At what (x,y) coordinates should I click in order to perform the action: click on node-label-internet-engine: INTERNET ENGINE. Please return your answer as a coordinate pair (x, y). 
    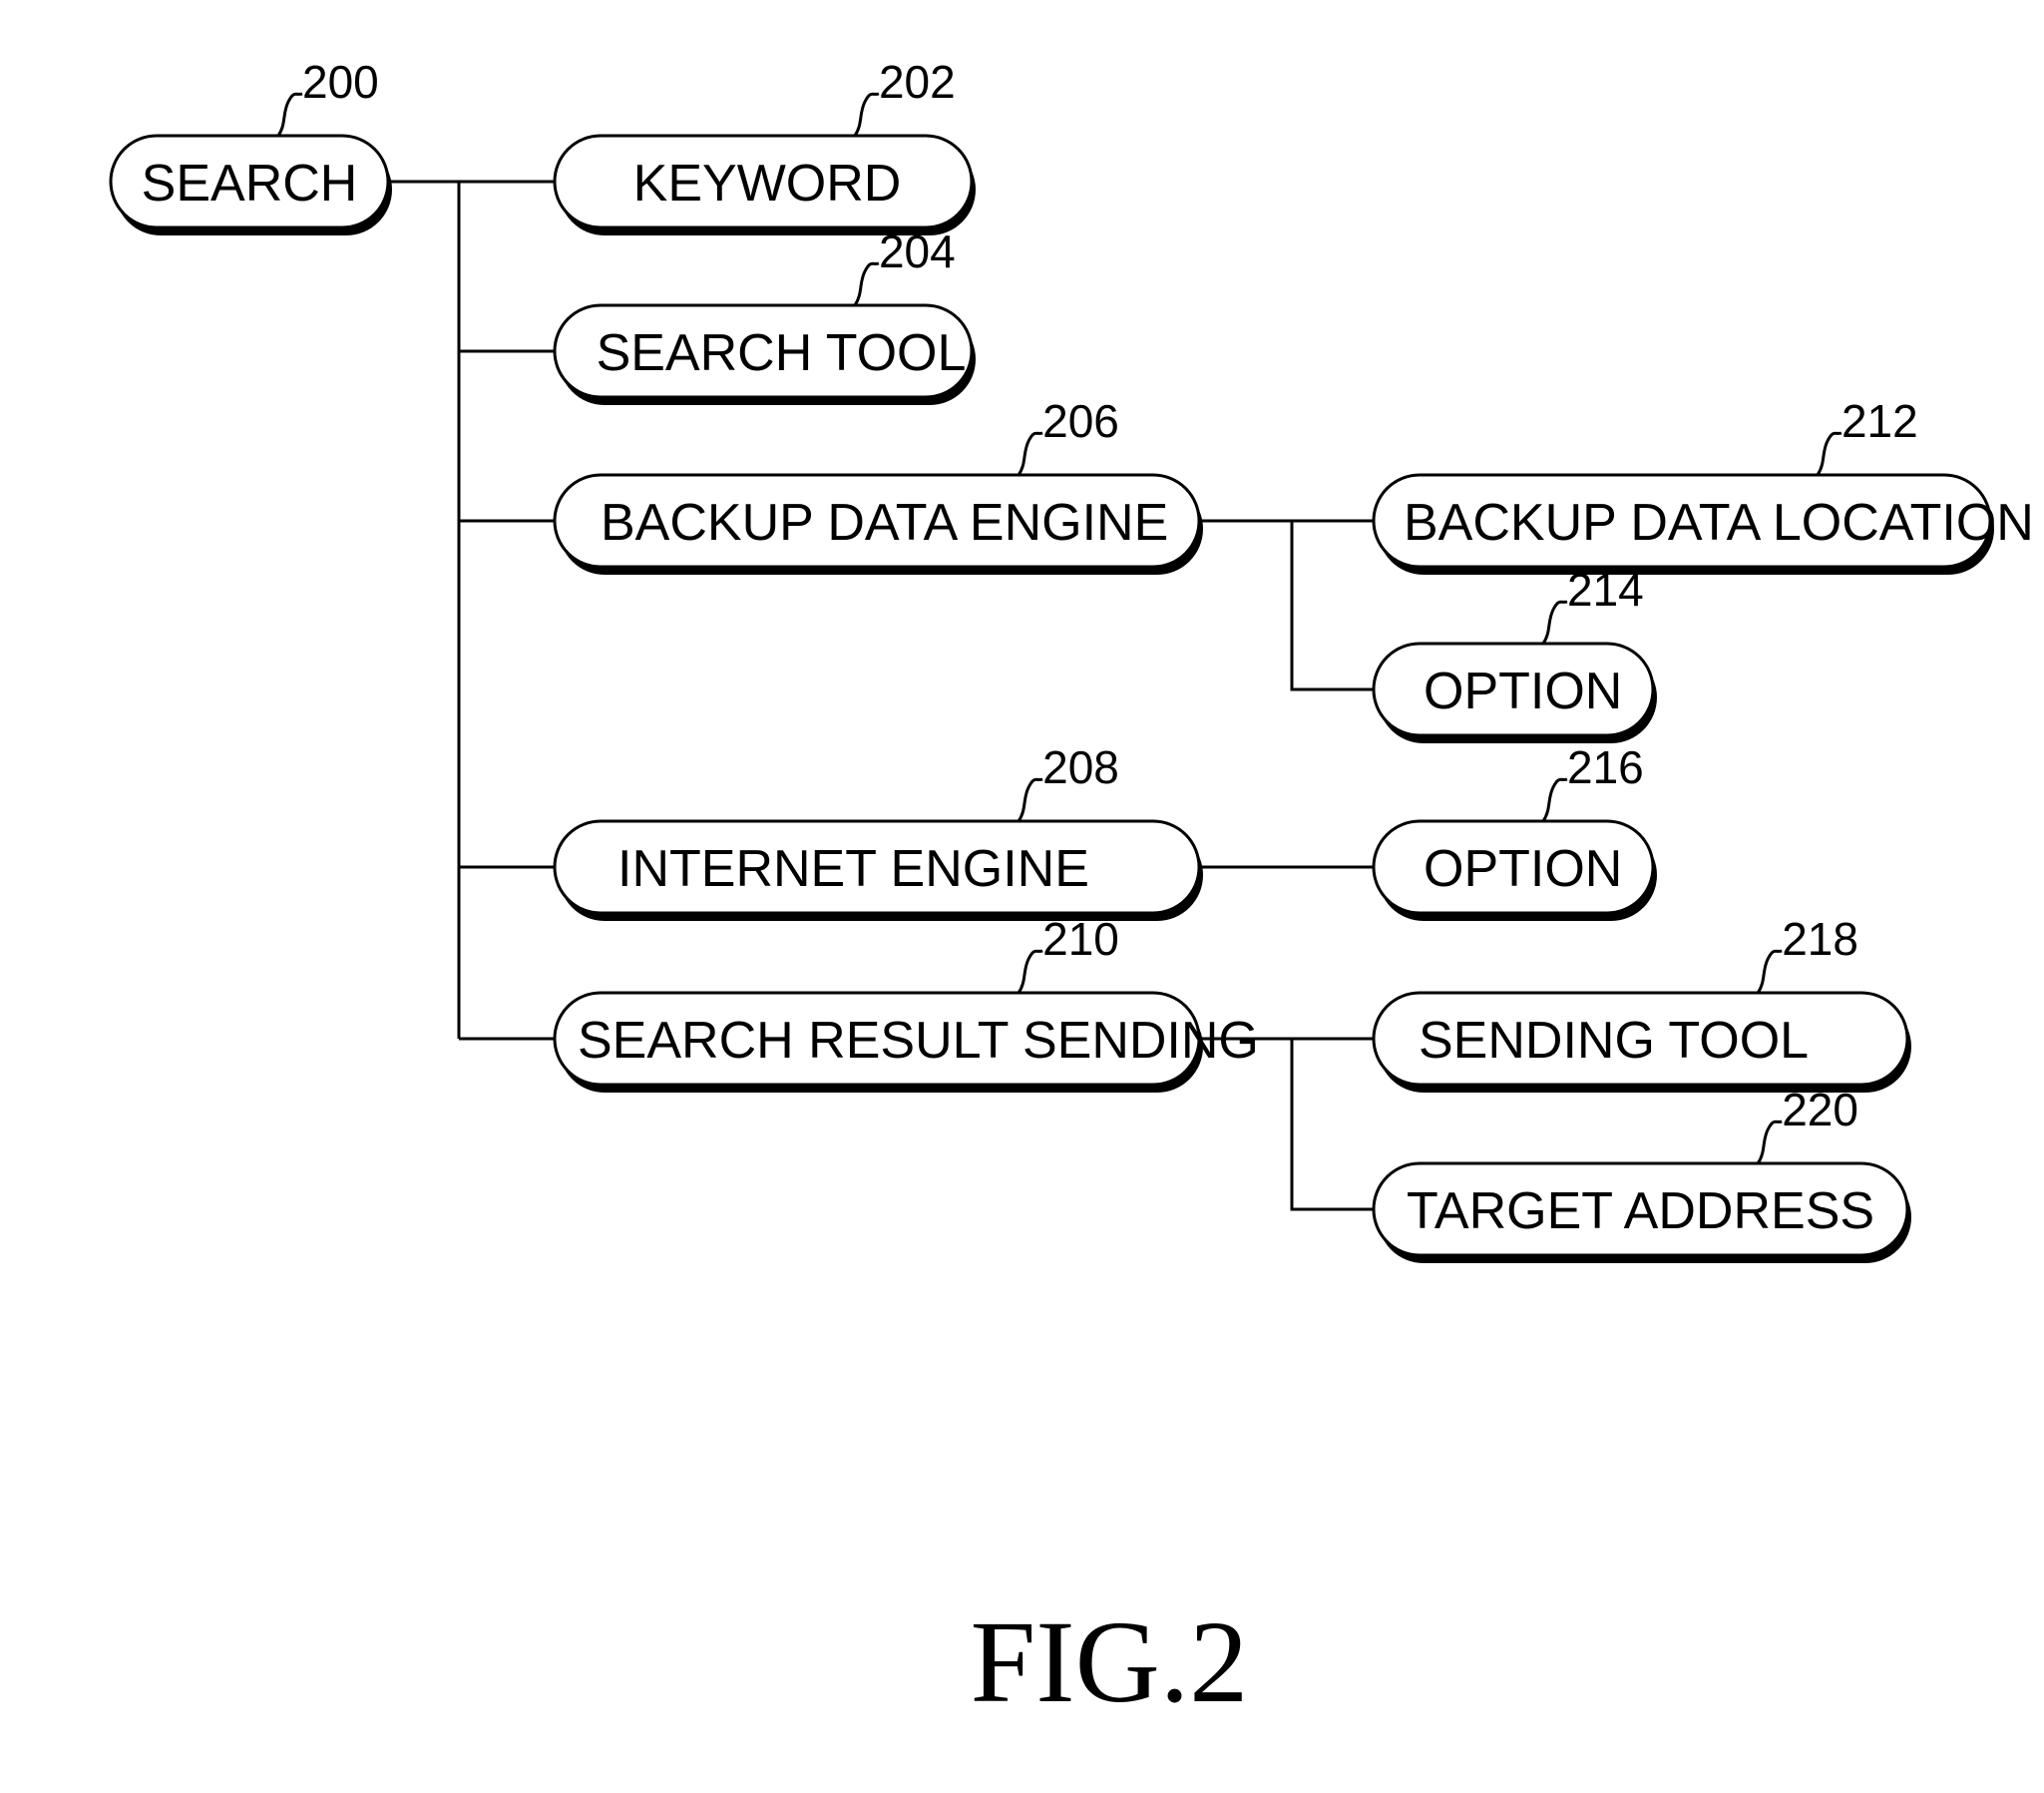
    Looking at the image, I should click on (853, 869).